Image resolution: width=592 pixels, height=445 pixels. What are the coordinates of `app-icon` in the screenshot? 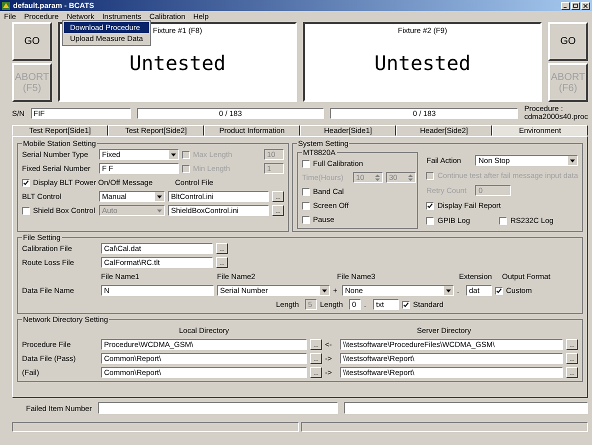 It's located at (6, 6).